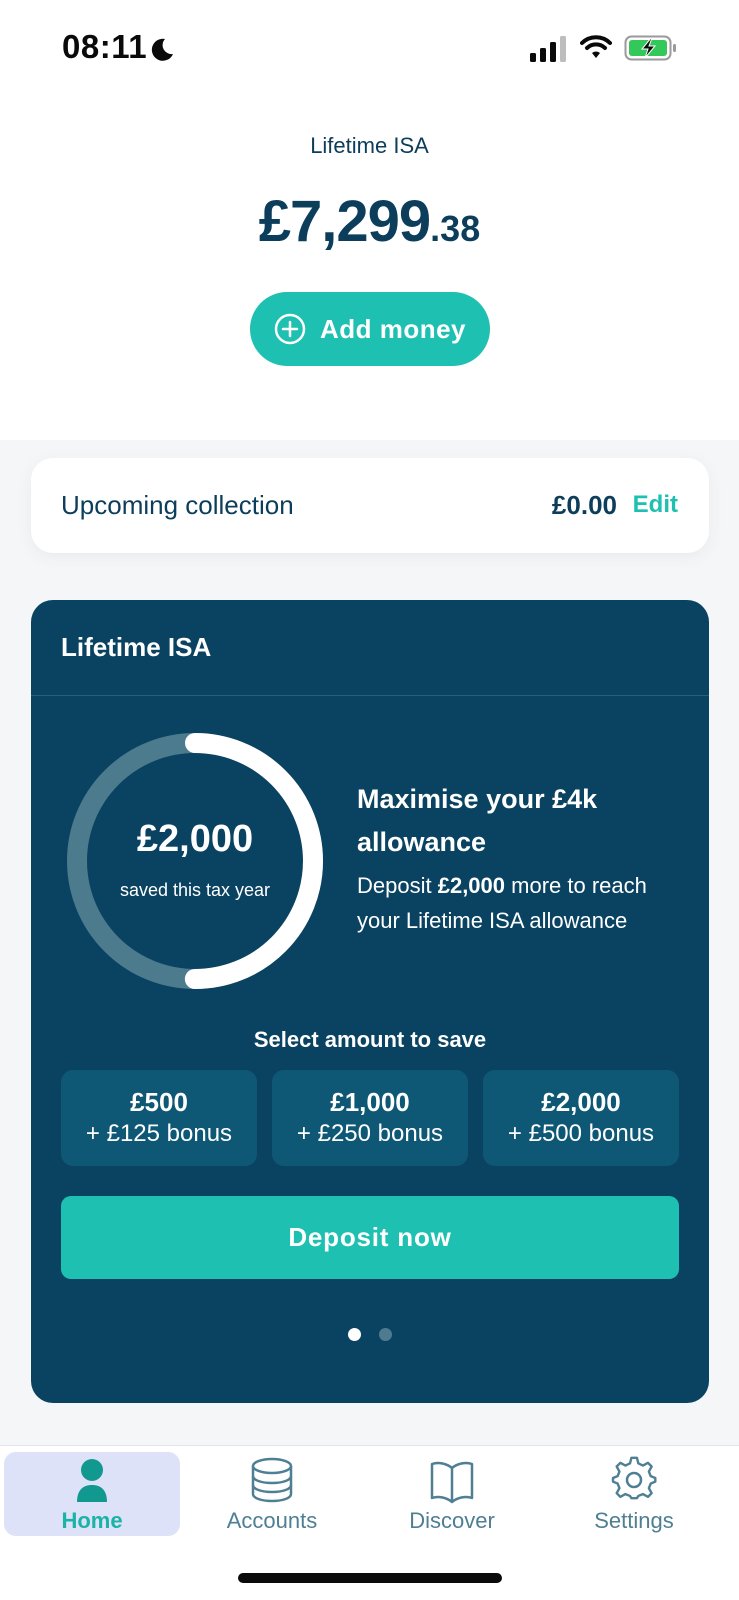 Image resolution: width=739 pixels, height=1600 pixels. I want to click on tab-discover-label: Discover, so click(452, 1520).